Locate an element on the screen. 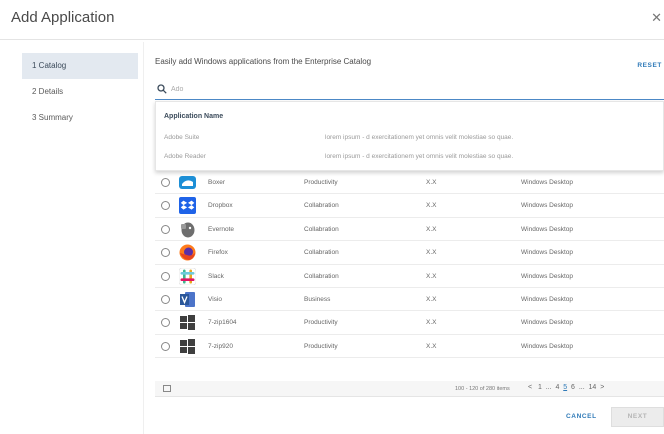  app-name: Evernote is located at coordinates (221, 229).